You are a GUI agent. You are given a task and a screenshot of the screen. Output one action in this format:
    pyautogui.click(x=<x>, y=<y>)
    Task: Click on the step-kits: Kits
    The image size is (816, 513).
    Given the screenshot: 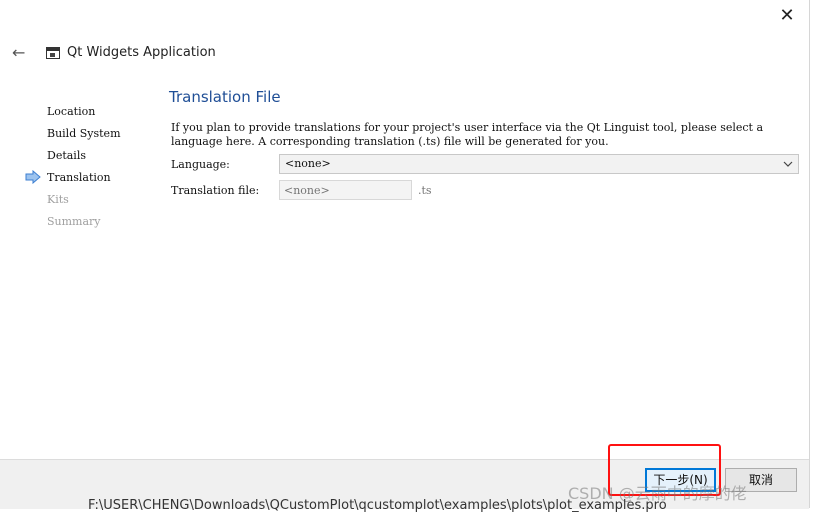 What is the action you would take?
    pyautogui.click(x=58, y=199)
    